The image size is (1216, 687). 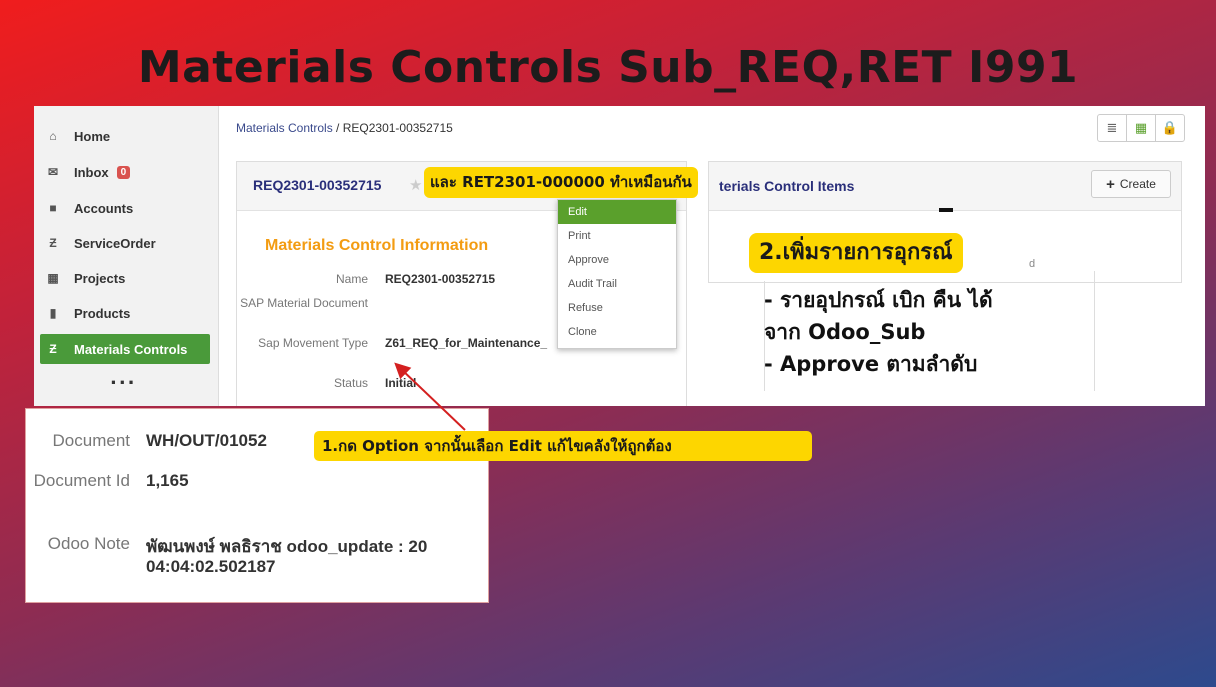 I want to click on sidebar-item-products: ▮ Products, so click(x=124, y=313).